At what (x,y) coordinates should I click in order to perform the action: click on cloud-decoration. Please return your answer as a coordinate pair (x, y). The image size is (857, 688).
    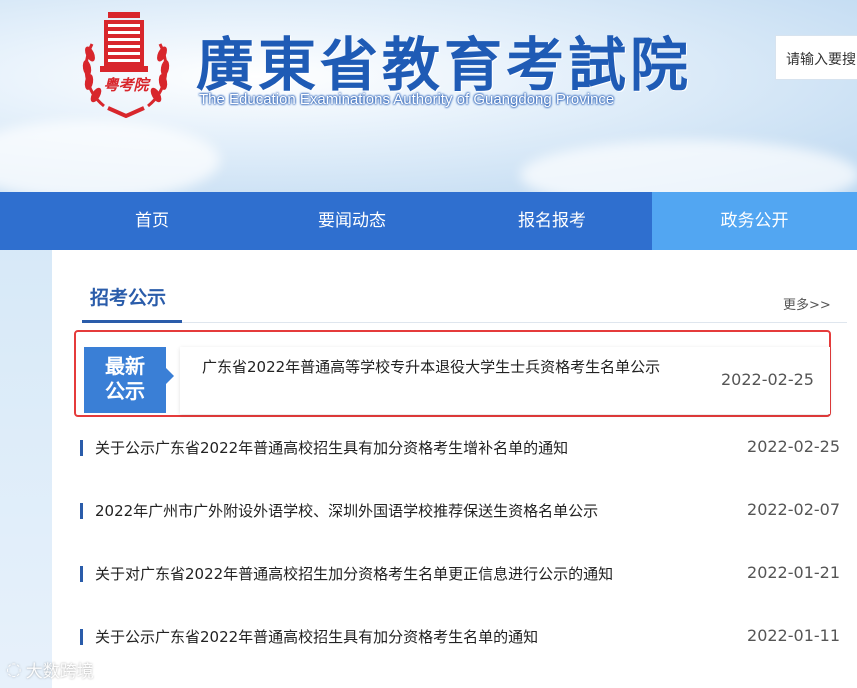
    Looking at the image, I should click on (110, 160).